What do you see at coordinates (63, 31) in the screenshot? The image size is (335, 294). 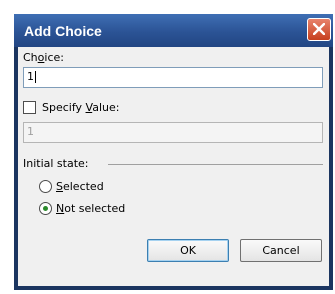 I see `dialog-title: Add Choice` at bounding box center [63, 31].